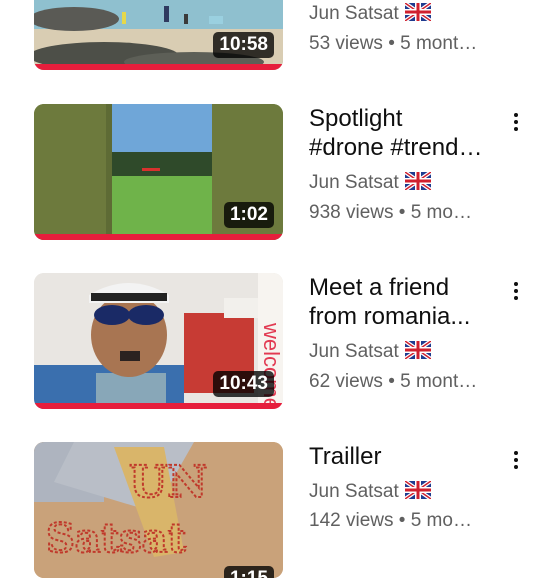 This screenshot has width=560, height=578. I want to click on video-meta: 142 views • 5 months ago, so click(394, 520).